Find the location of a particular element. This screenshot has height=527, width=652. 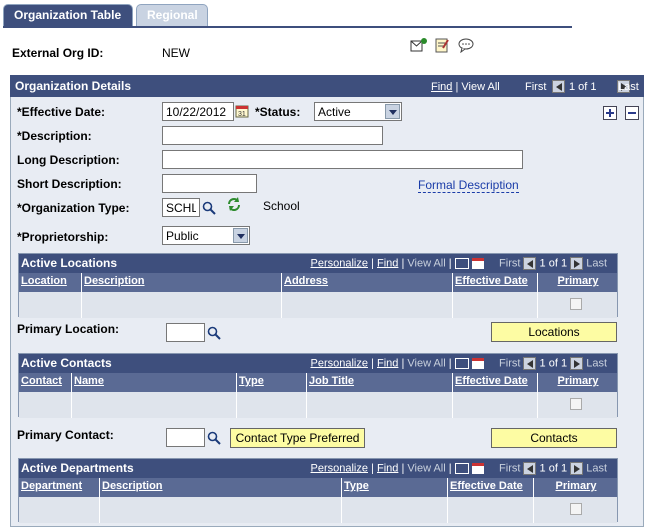

minus-icon is located at coordinates (632, 113).